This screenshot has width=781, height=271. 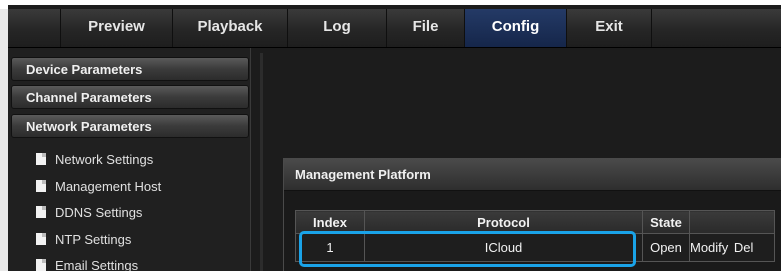 I want to click on sidebar-item-label: DDNS Settings, so click(x=99, y=212).